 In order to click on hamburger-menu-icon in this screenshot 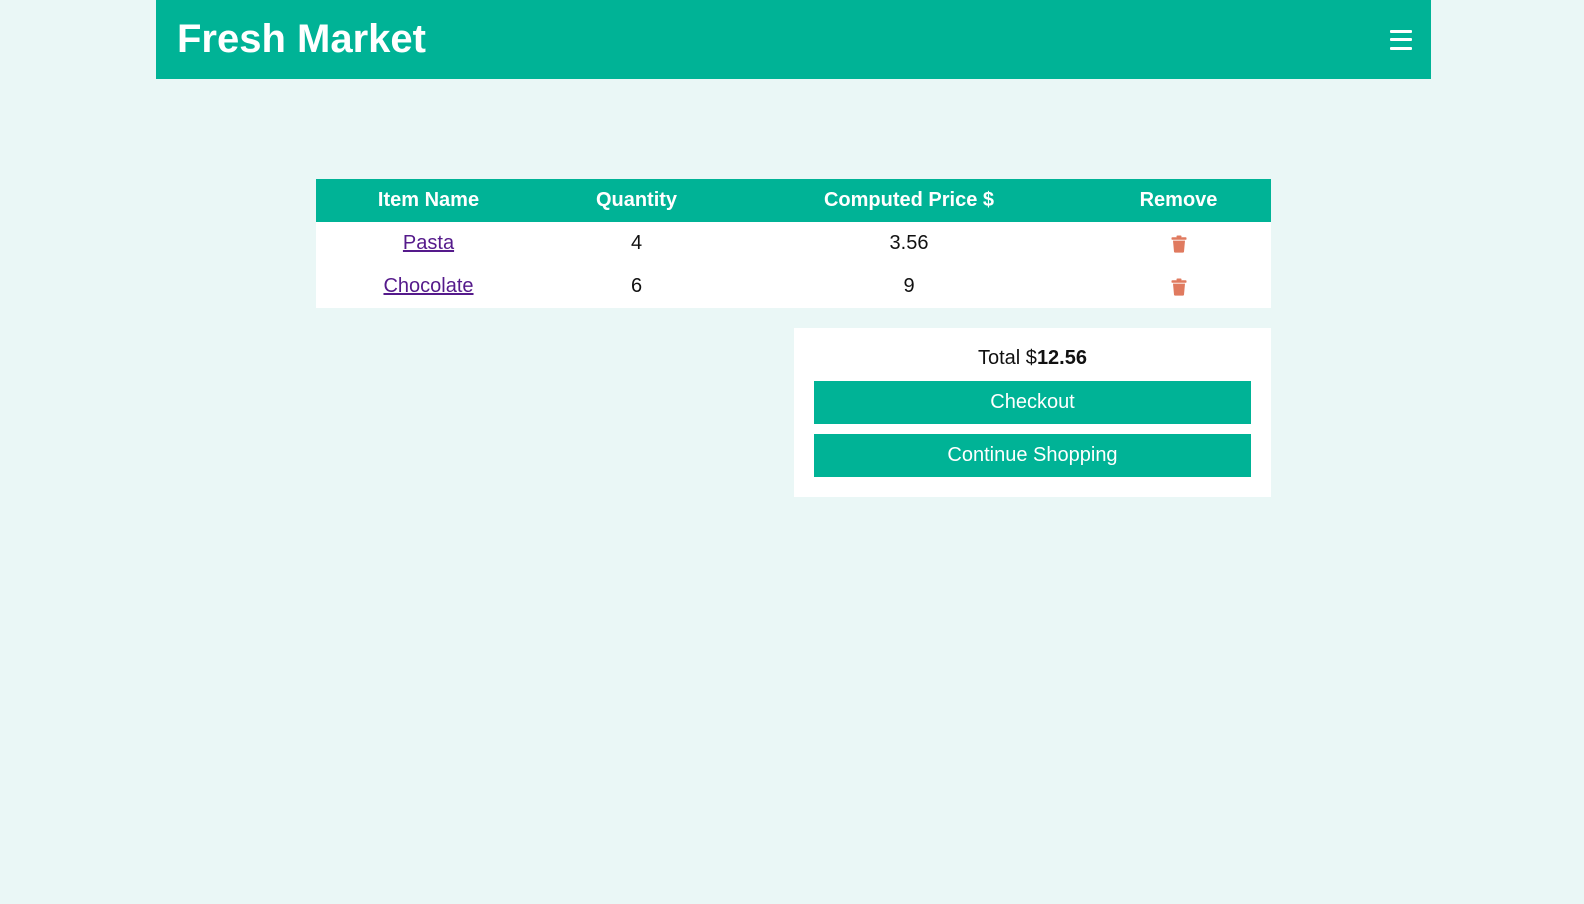, I will do `click(1401, 39)`.